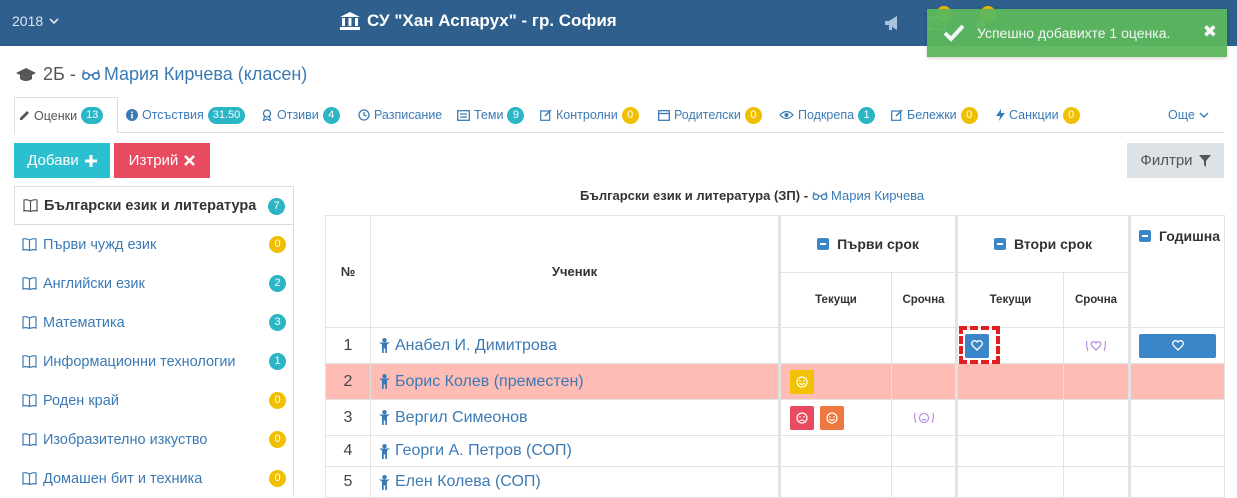 The height and width of the screenshot is (498, 1237). I want to click on bolt-icon, so click(1000, 115).